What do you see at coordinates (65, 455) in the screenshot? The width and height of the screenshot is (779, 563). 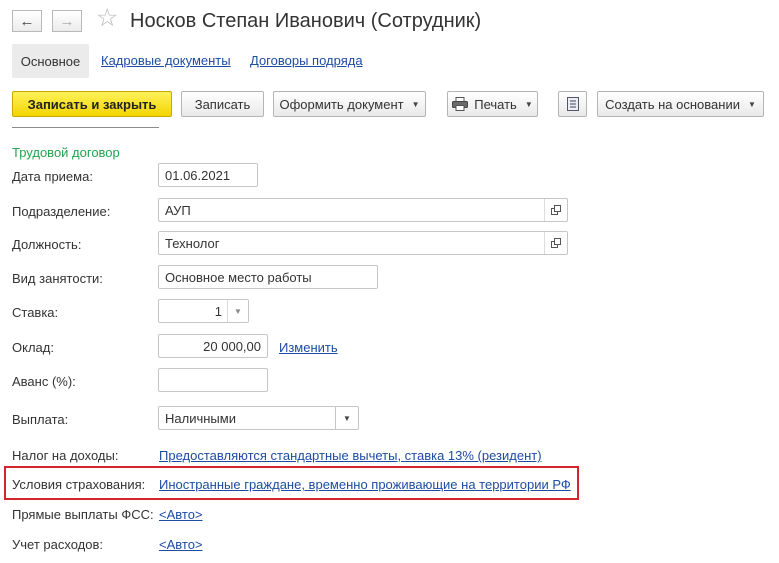 I see `income-tax-label: Налог на доходы:` at bounding box center [65, 455].